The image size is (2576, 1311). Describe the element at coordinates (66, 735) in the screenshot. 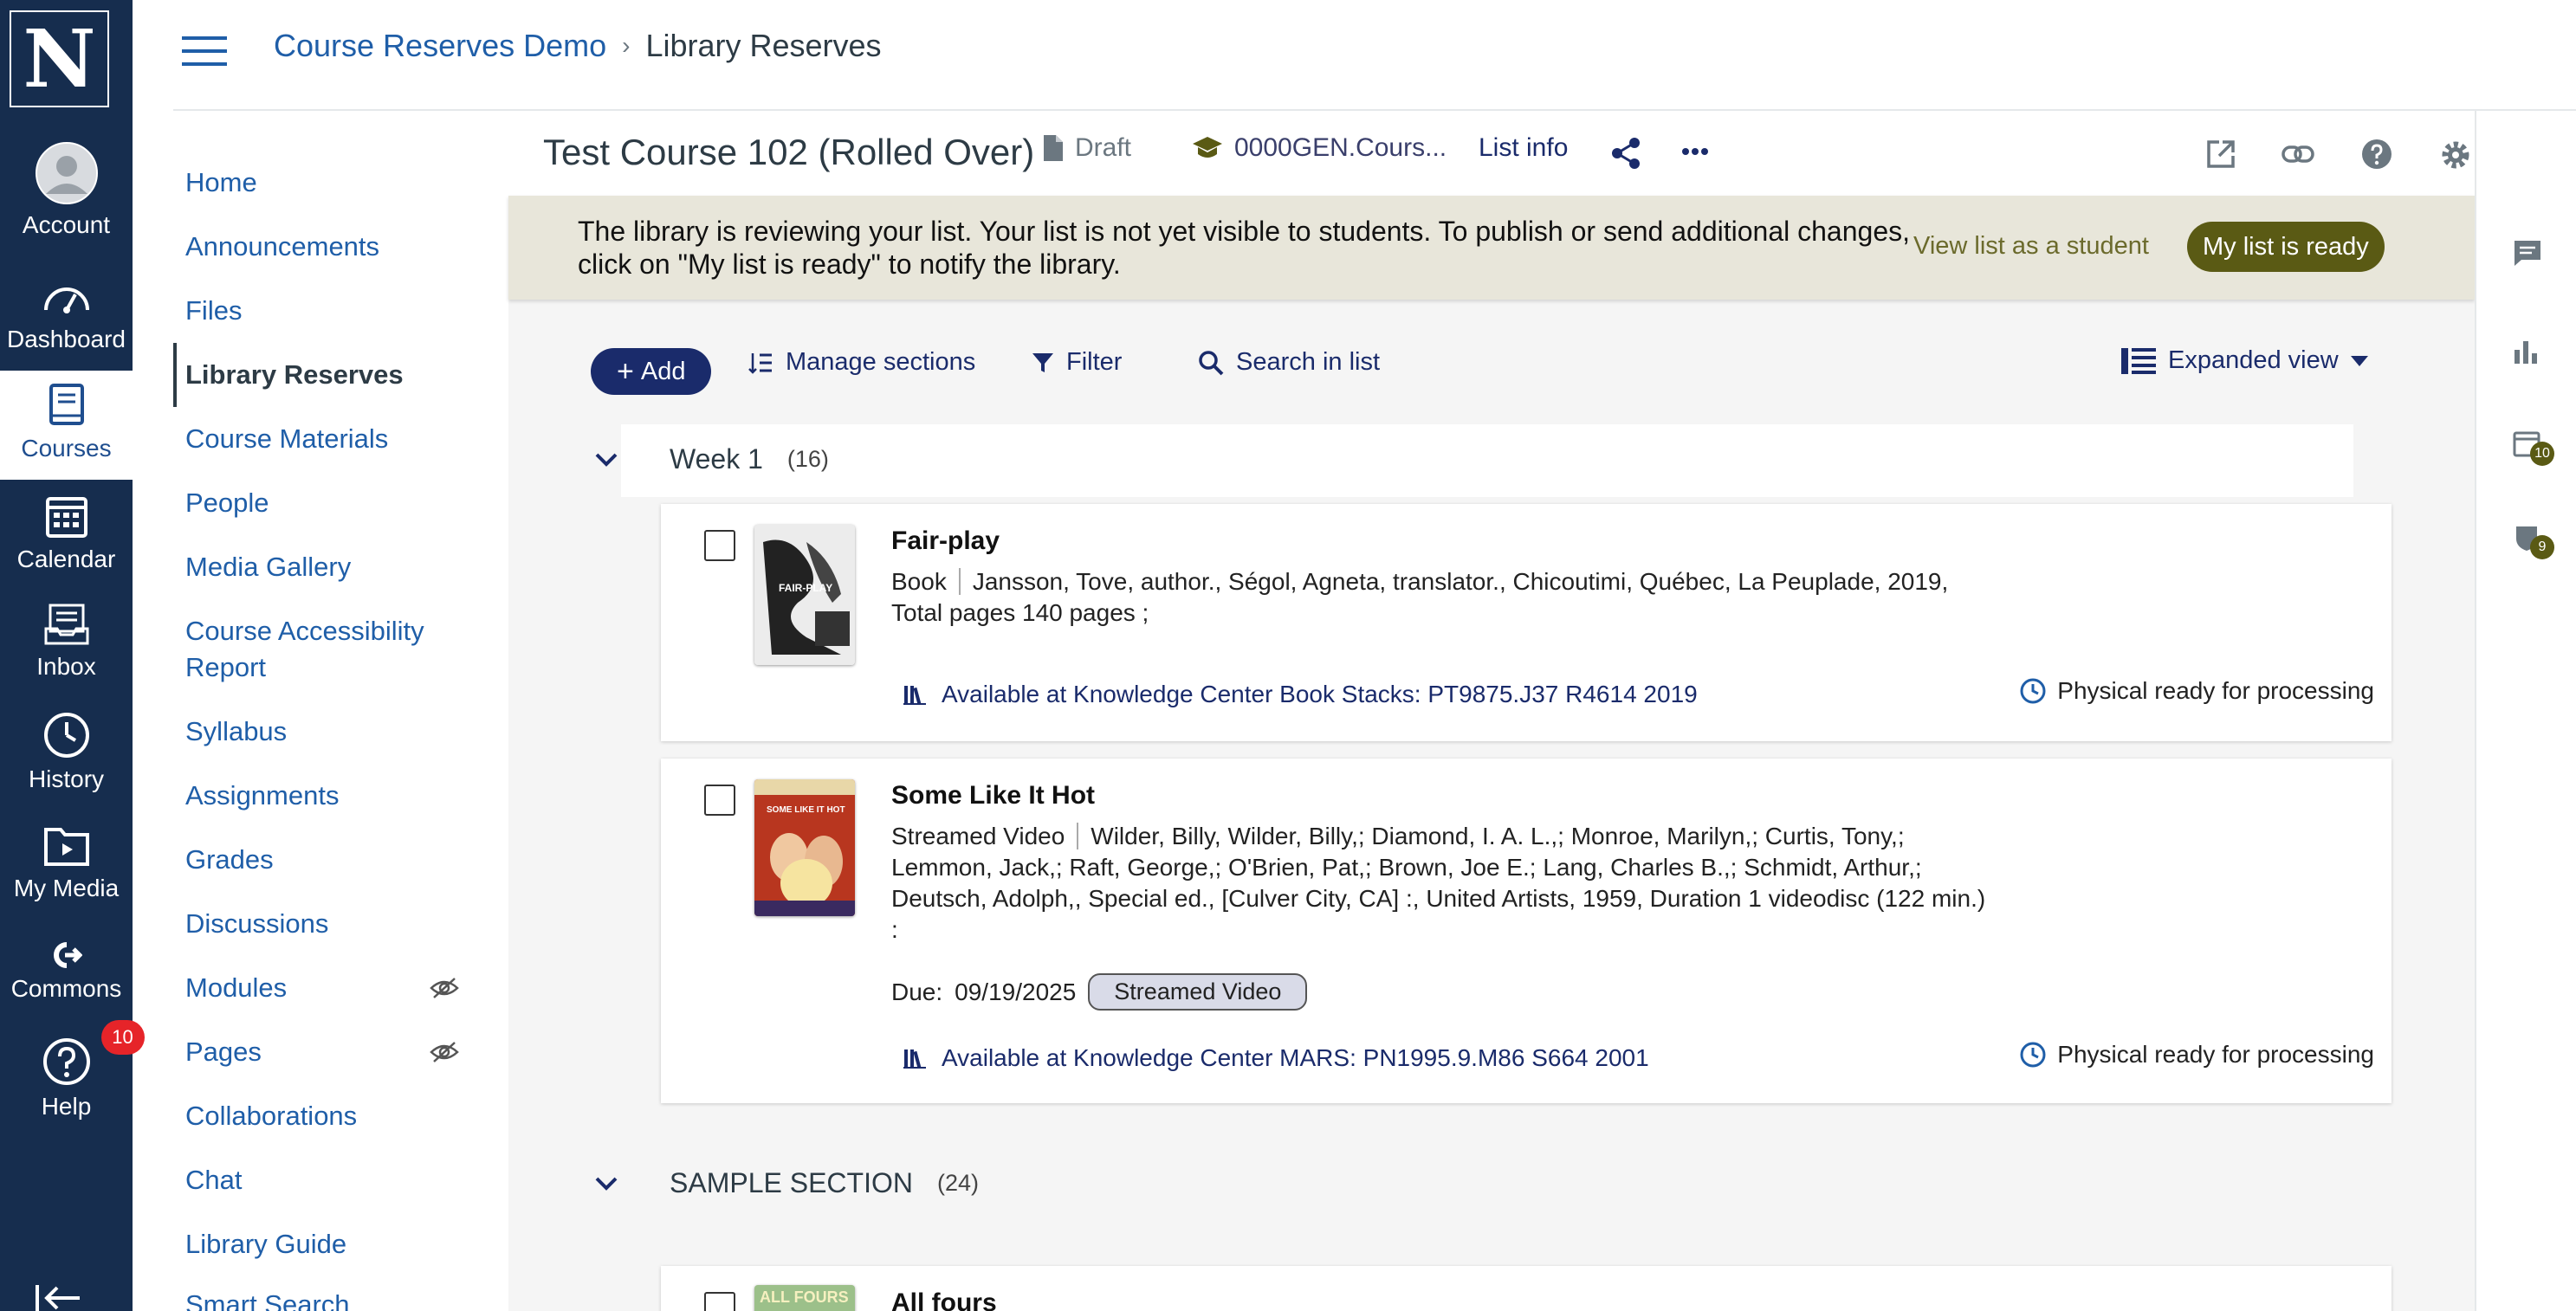

I see `history-icon` at that location.